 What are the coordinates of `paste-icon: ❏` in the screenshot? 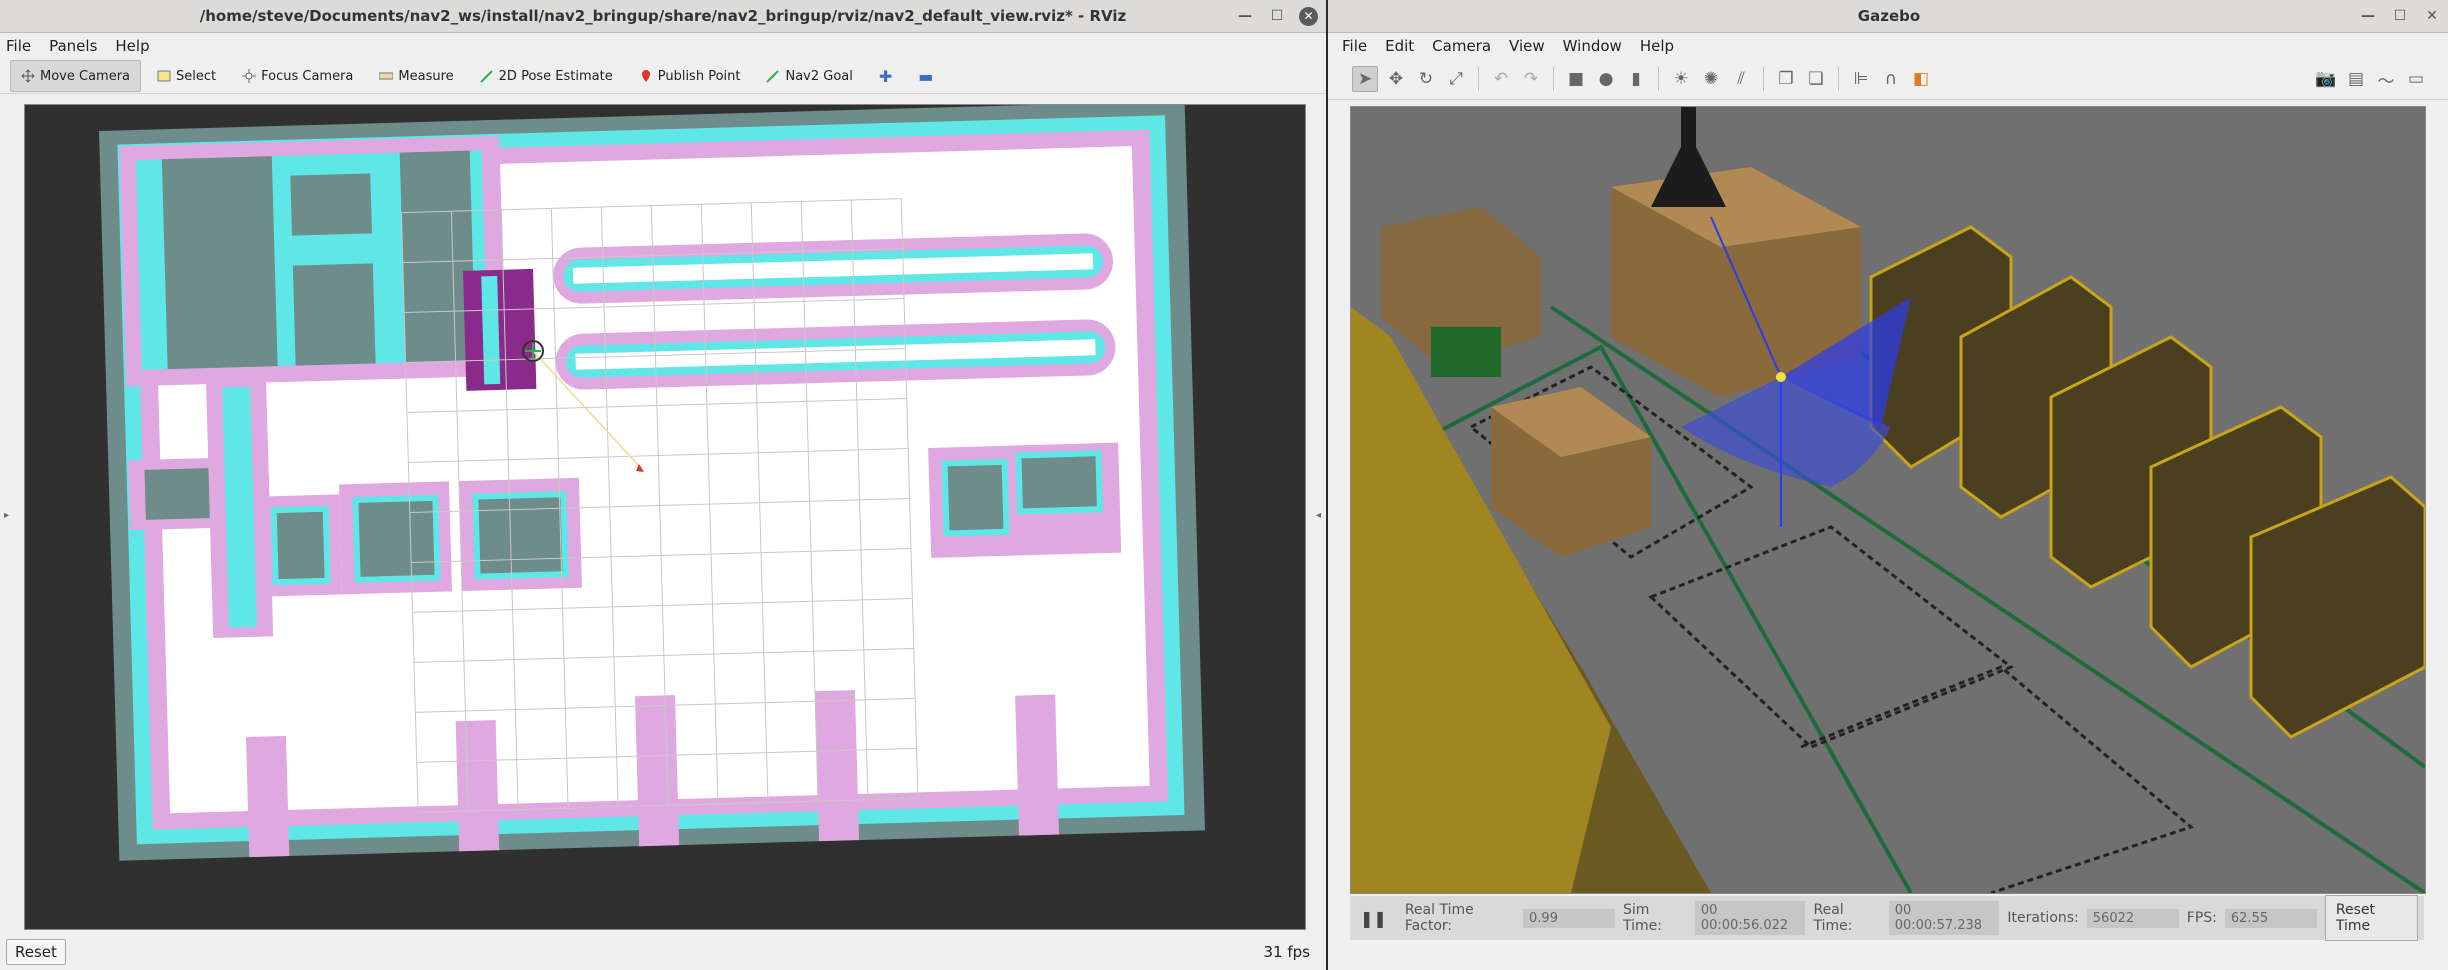 It's located at (1816, 79).